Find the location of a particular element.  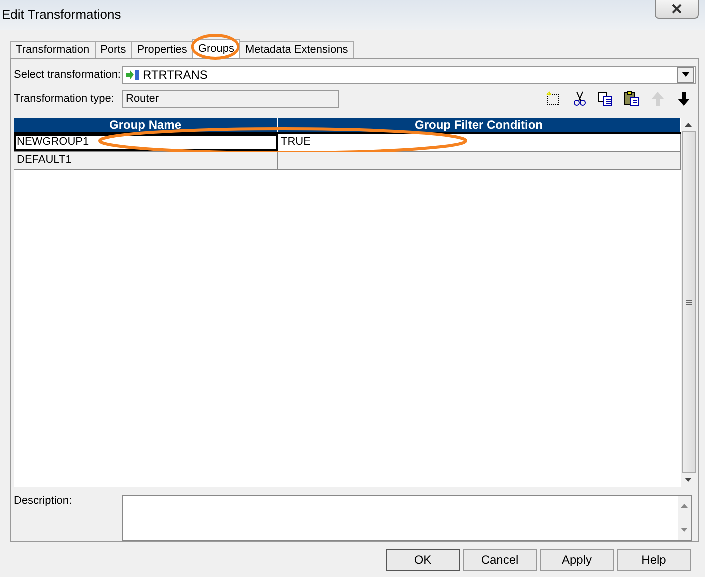

paste-icon is located at coordinates (632, 98).